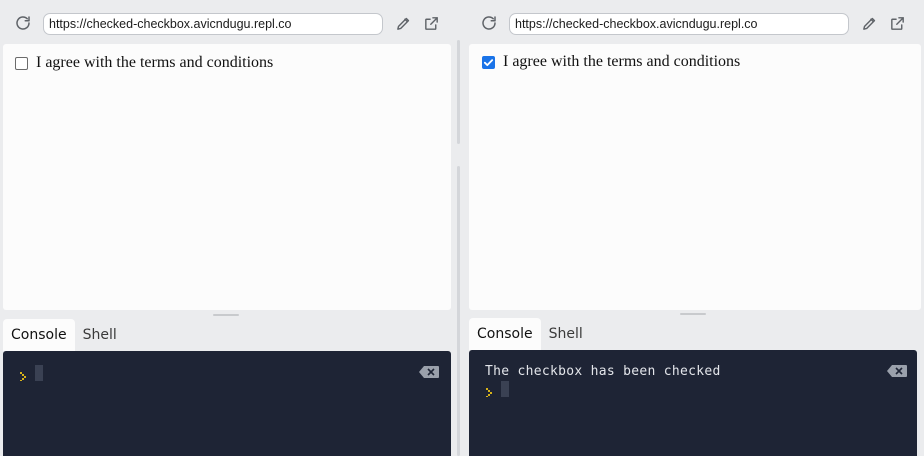  I want to click on console-output: The checkbox has been checked, so click(603, 371).